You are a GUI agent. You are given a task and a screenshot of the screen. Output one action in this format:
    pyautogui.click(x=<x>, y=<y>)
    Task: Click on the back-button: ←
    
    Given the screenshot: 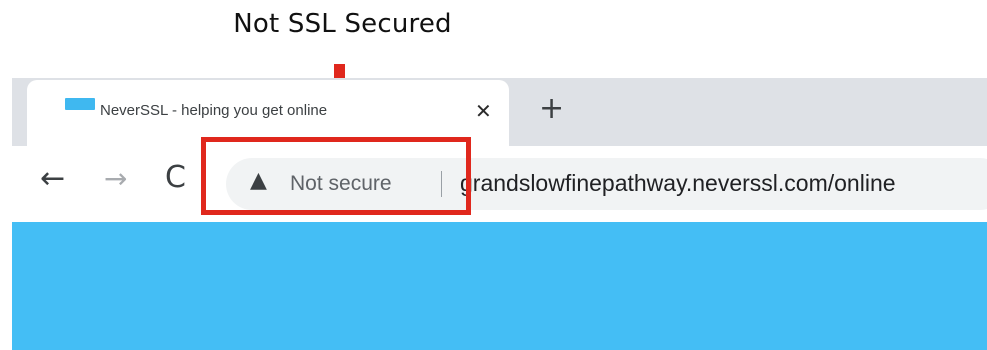 What is the action you would take?
    pyautogui.click(x=52, y=179)
    